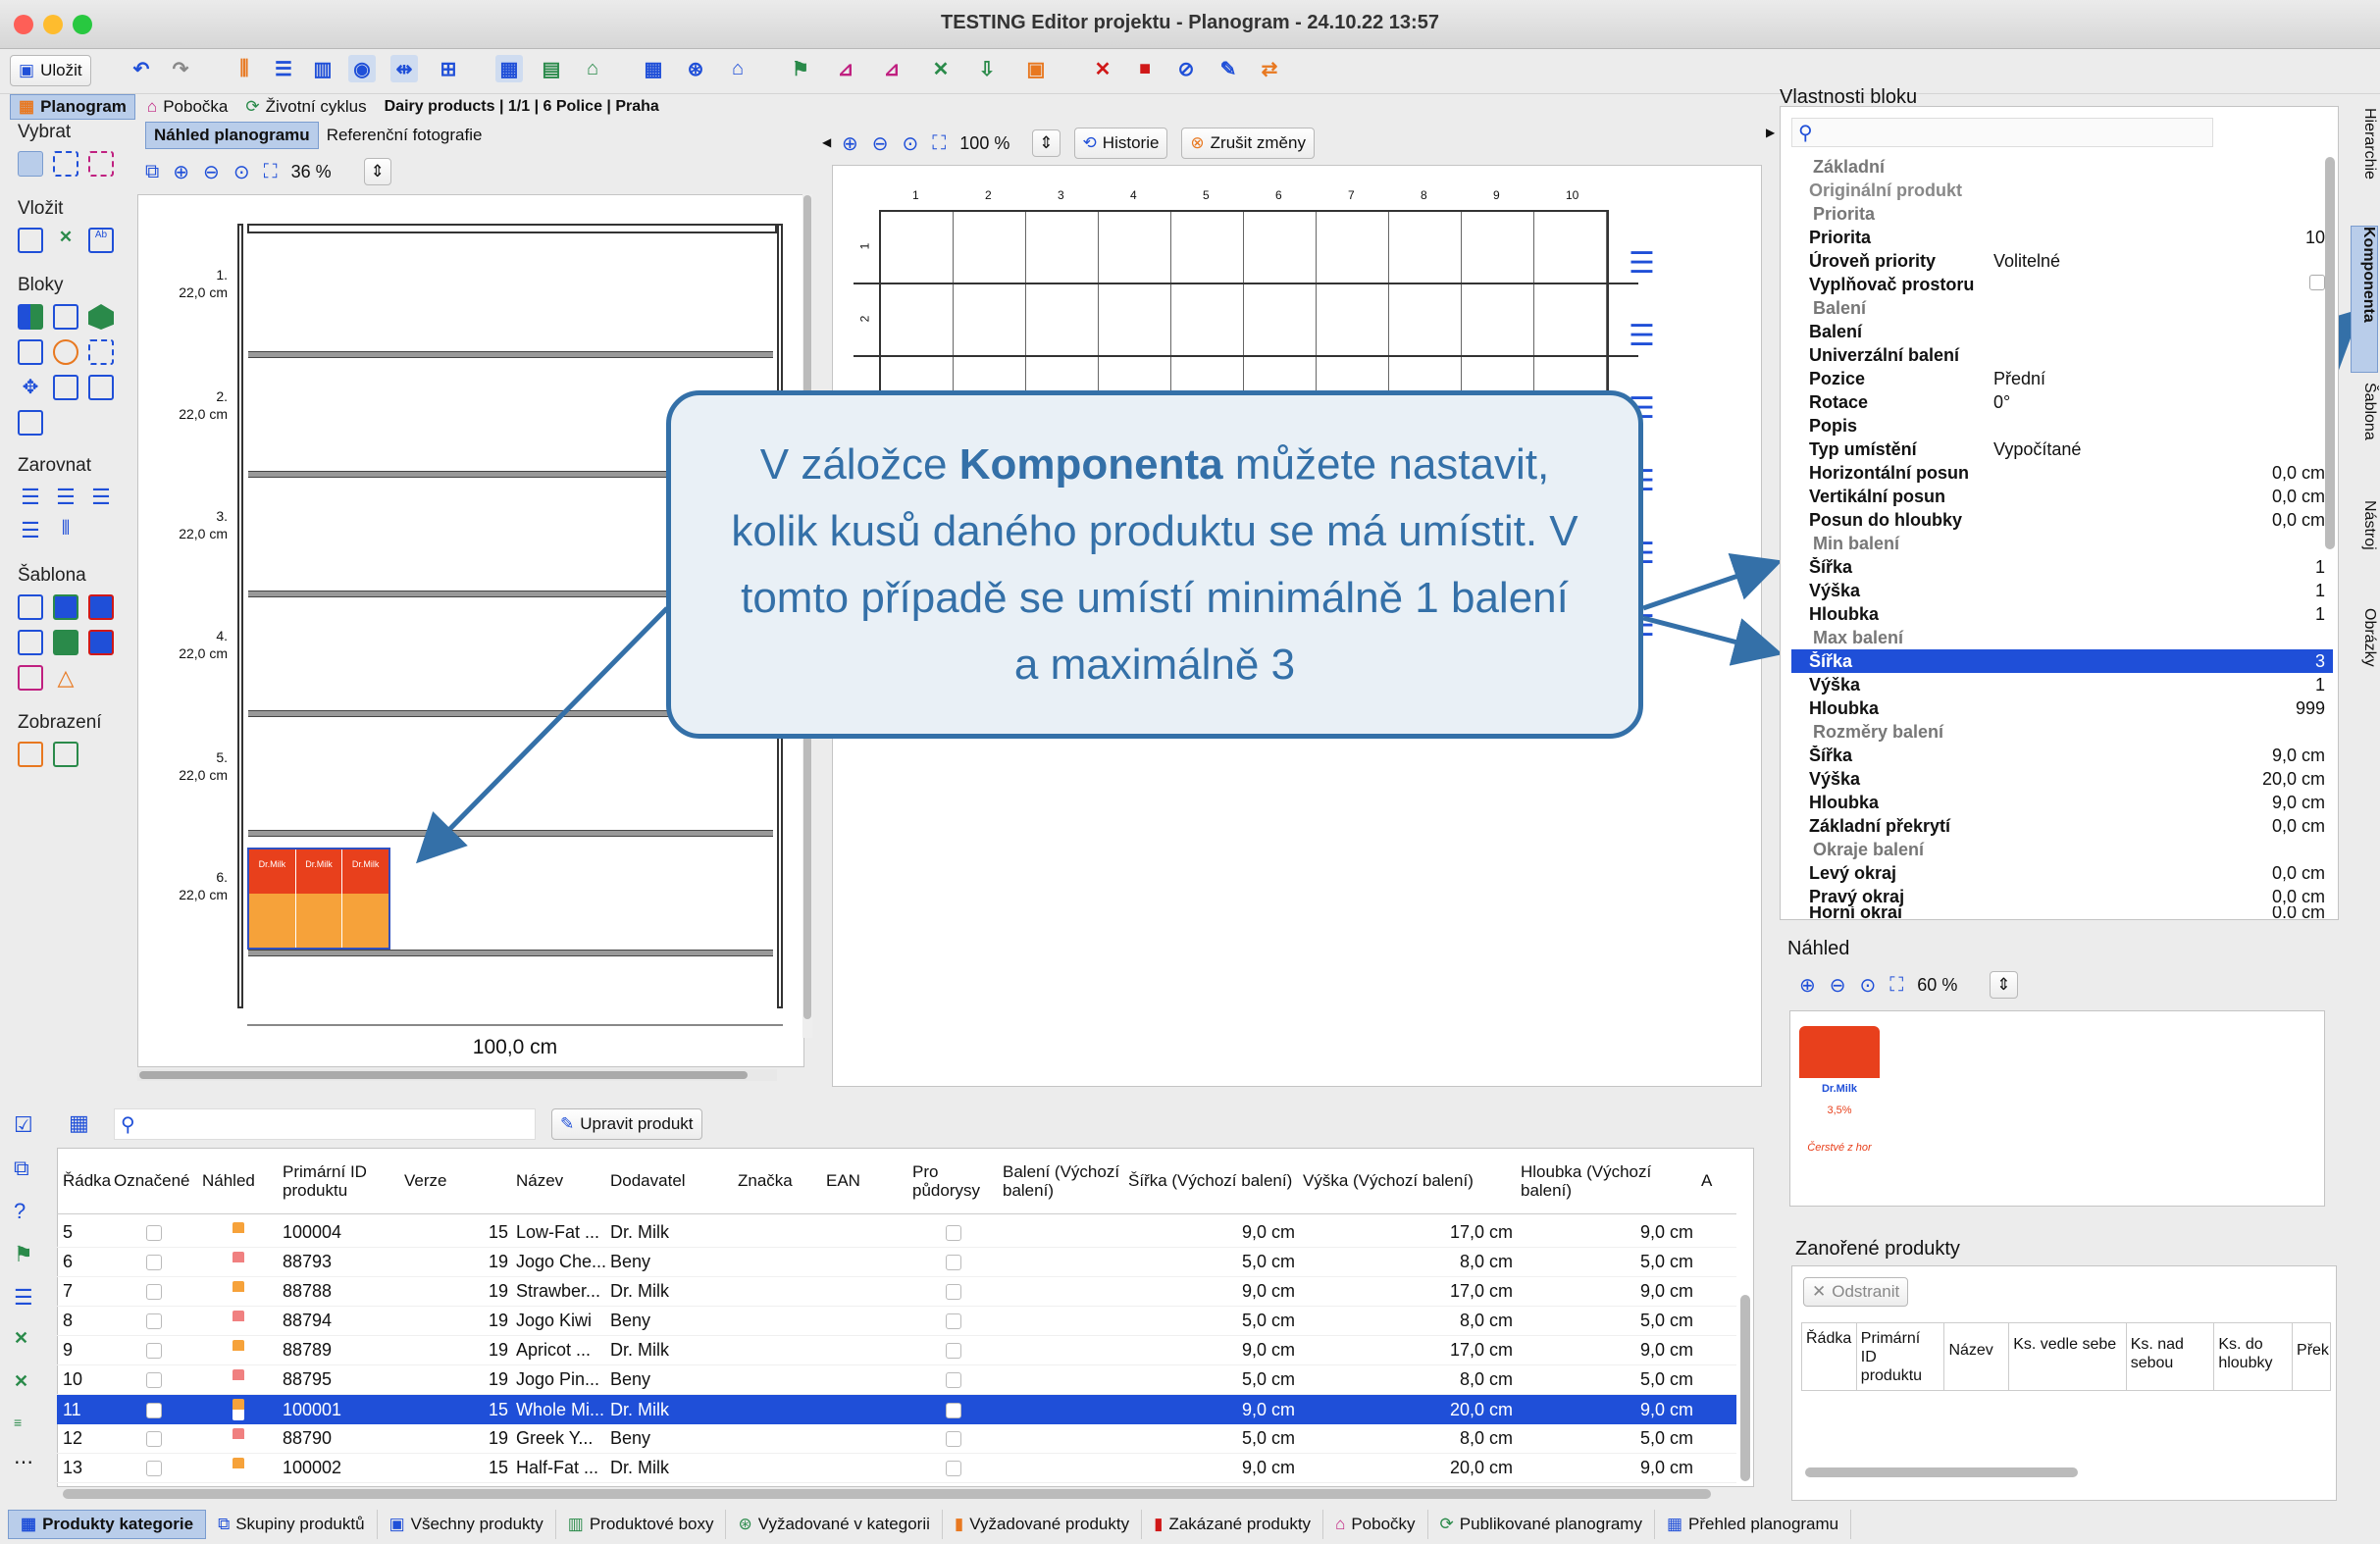 This screenshot has width=2380, height=1544. What do you see at coordinates (2062, 661) in the screenshot?
I see `prop-max-width: Šířka 3` at bounding box center [2062, 661].